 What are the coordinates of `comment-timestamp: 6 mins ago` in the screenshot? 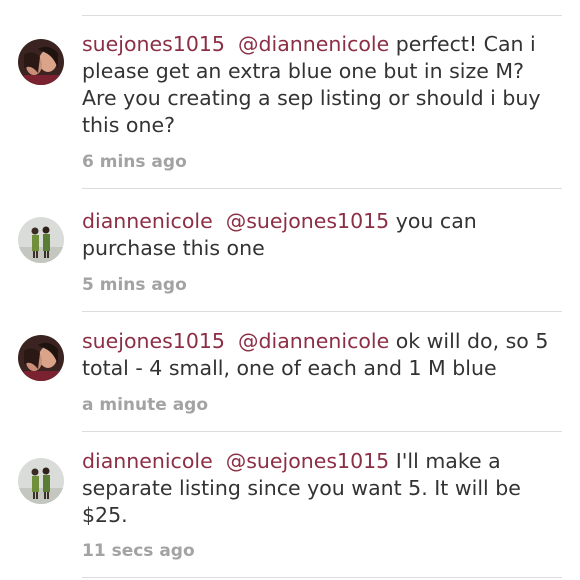 It's located at (134, 162).